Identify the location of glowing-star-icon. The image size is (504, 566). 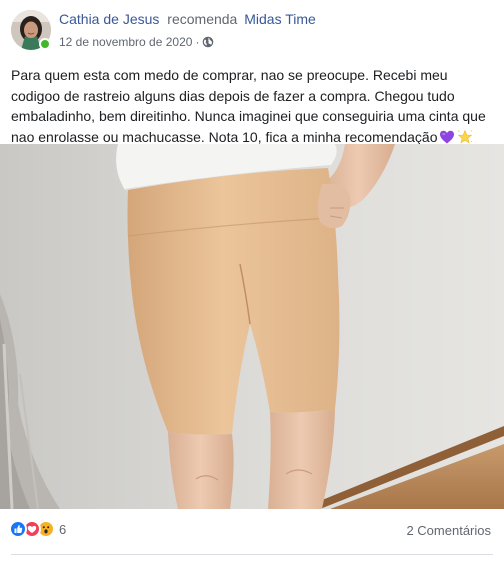
(465, 136).